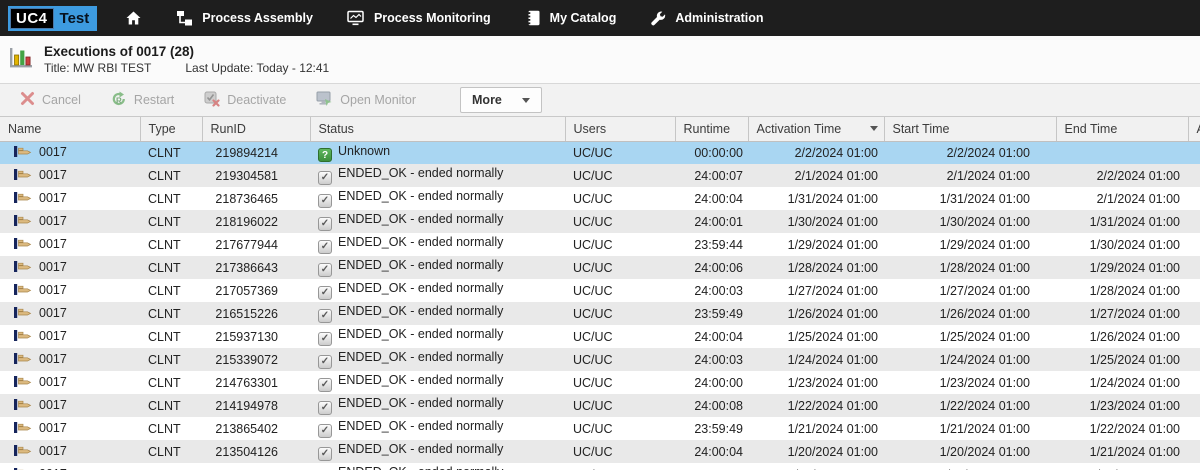 The height and width of the screenshot is (470, 1200). Describe the element at coordinates (1138, 175) in the screenshot. I see `task-end-time: 2/2/2024 01:00` at that location.